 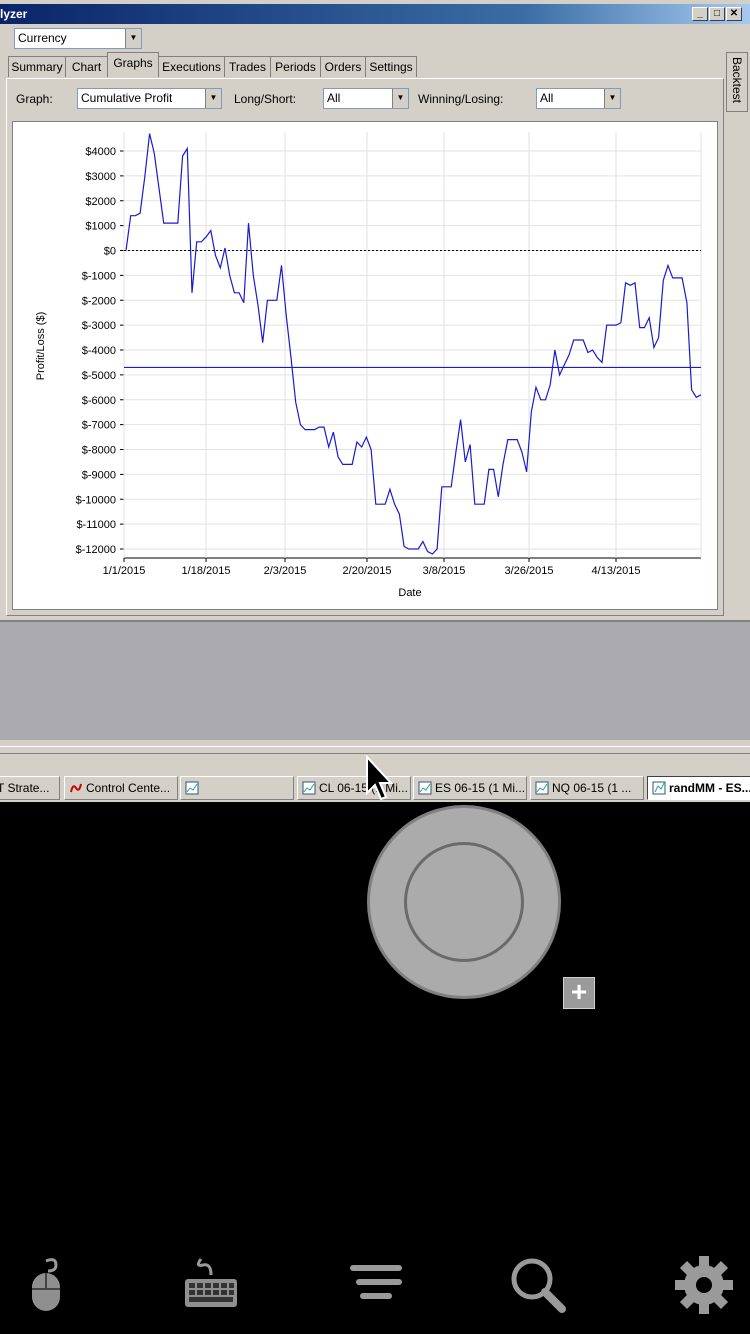 What do you see at coordinates (124, 571) in the screenshot?
I see `x-tick-label: 1/1/2015` at bounding box center [124, 571].